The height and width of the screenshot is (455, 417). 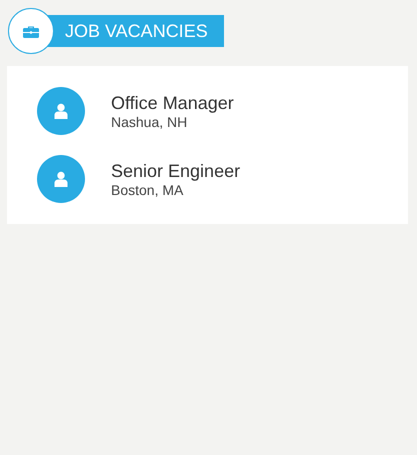 What do you see at coordinates (175, 171) in the screenshot?
I see `job-title: Senior Engineer` at bounding box center [175, 171].